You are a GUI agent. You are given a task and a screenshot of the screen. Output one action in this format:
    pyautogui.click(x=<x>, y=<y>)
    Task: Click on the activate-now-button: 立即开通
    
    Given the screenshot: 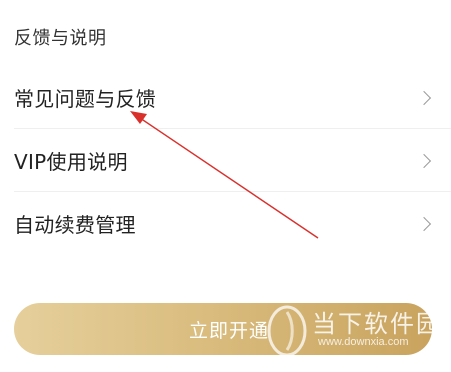 What is the action you would take?
    pyautogui.click(x=223, y=329)
    